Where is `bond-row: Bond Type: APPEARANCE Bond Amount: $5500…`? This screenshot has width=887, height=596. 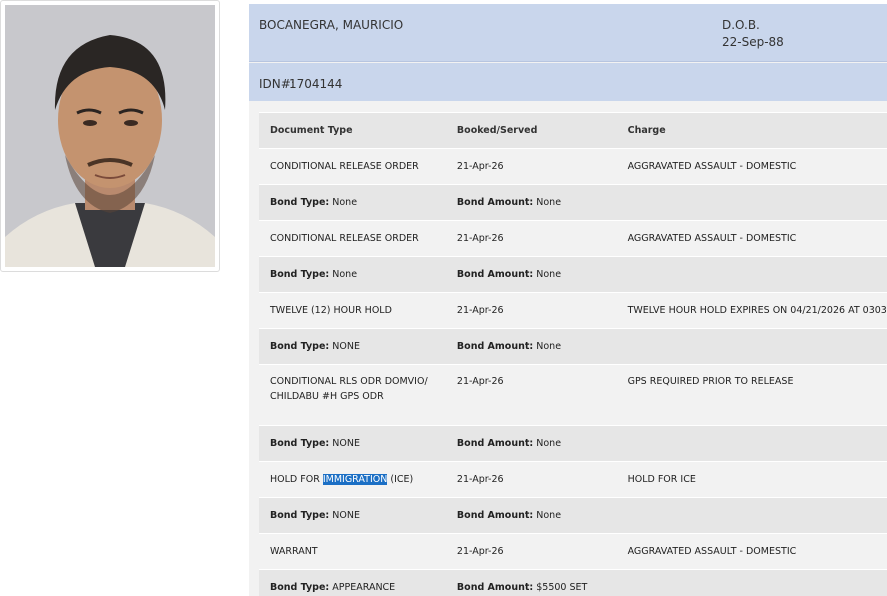 bond-row: Bond Type: APPEARANCE Bond Amount: $5500… is located at coordinates (573, 582).